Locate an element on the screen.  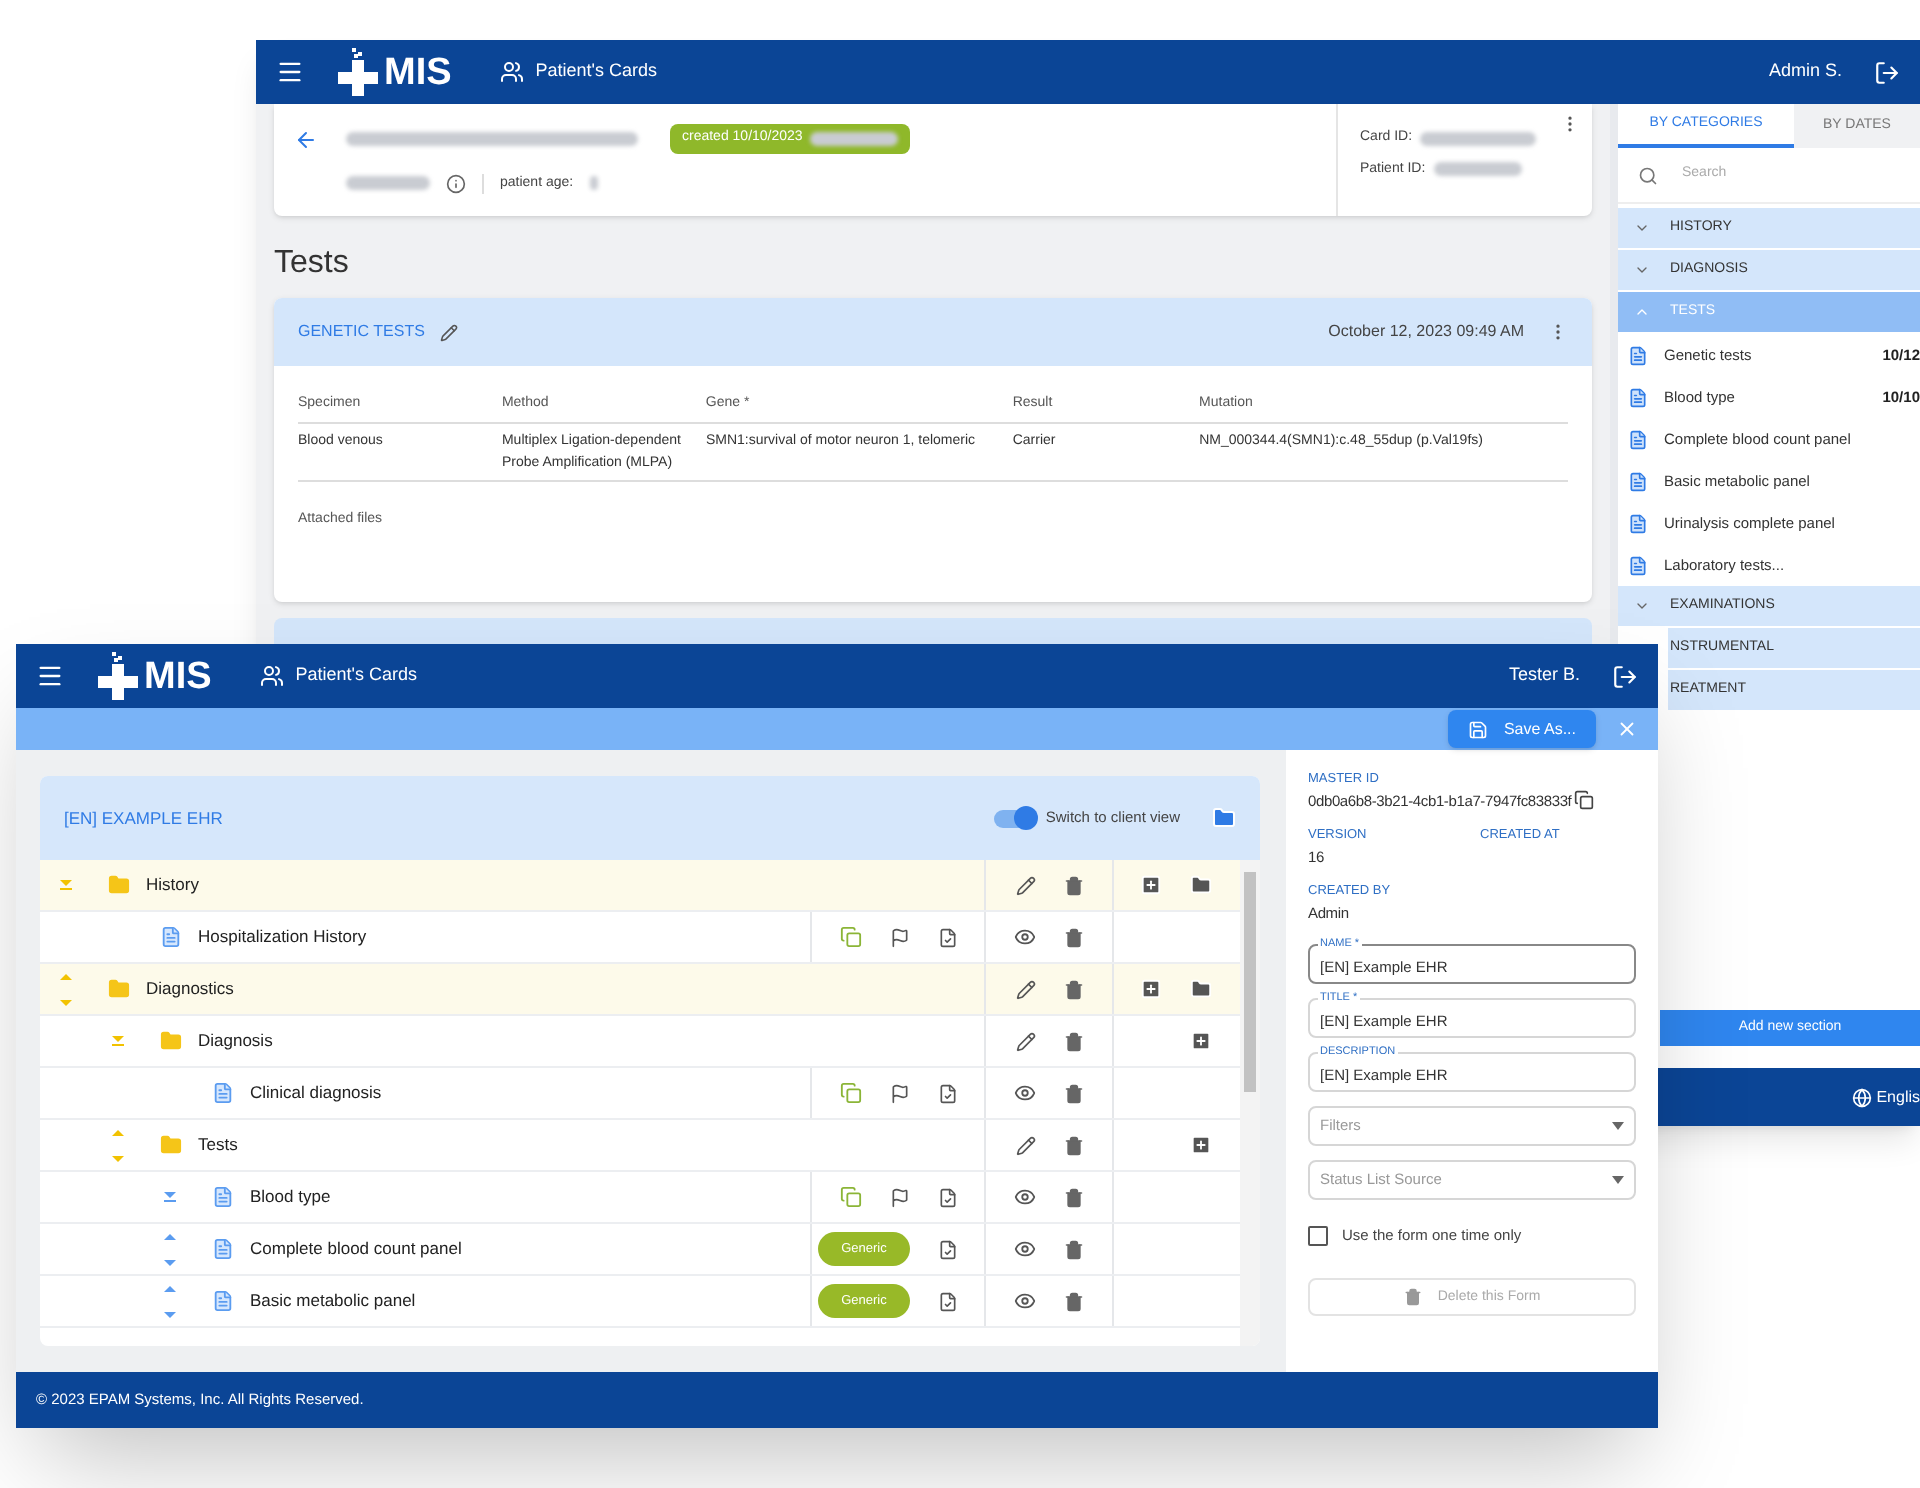
section-date: October 12, 2023 09:49 AM is located at coordinates (1426, 332).